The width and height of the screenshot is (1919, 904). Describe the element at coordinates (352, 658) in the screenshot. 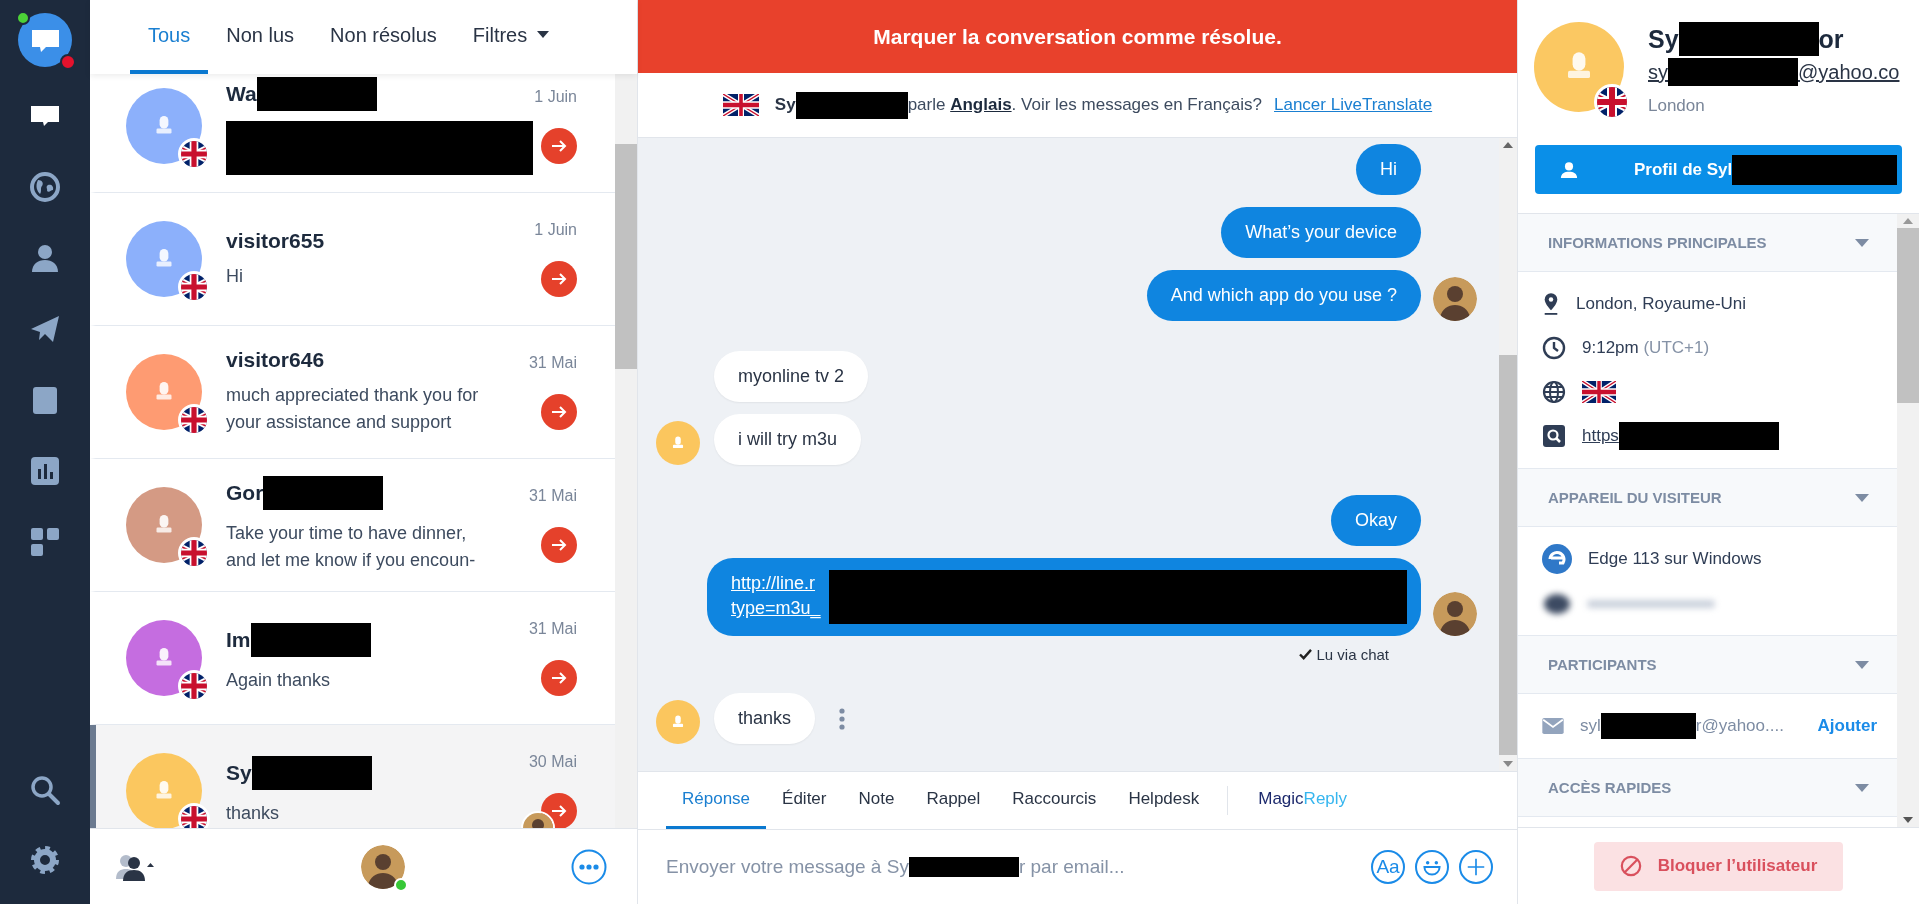

I see `conversation-item: Im Again thanks 31 Mai` at that location.